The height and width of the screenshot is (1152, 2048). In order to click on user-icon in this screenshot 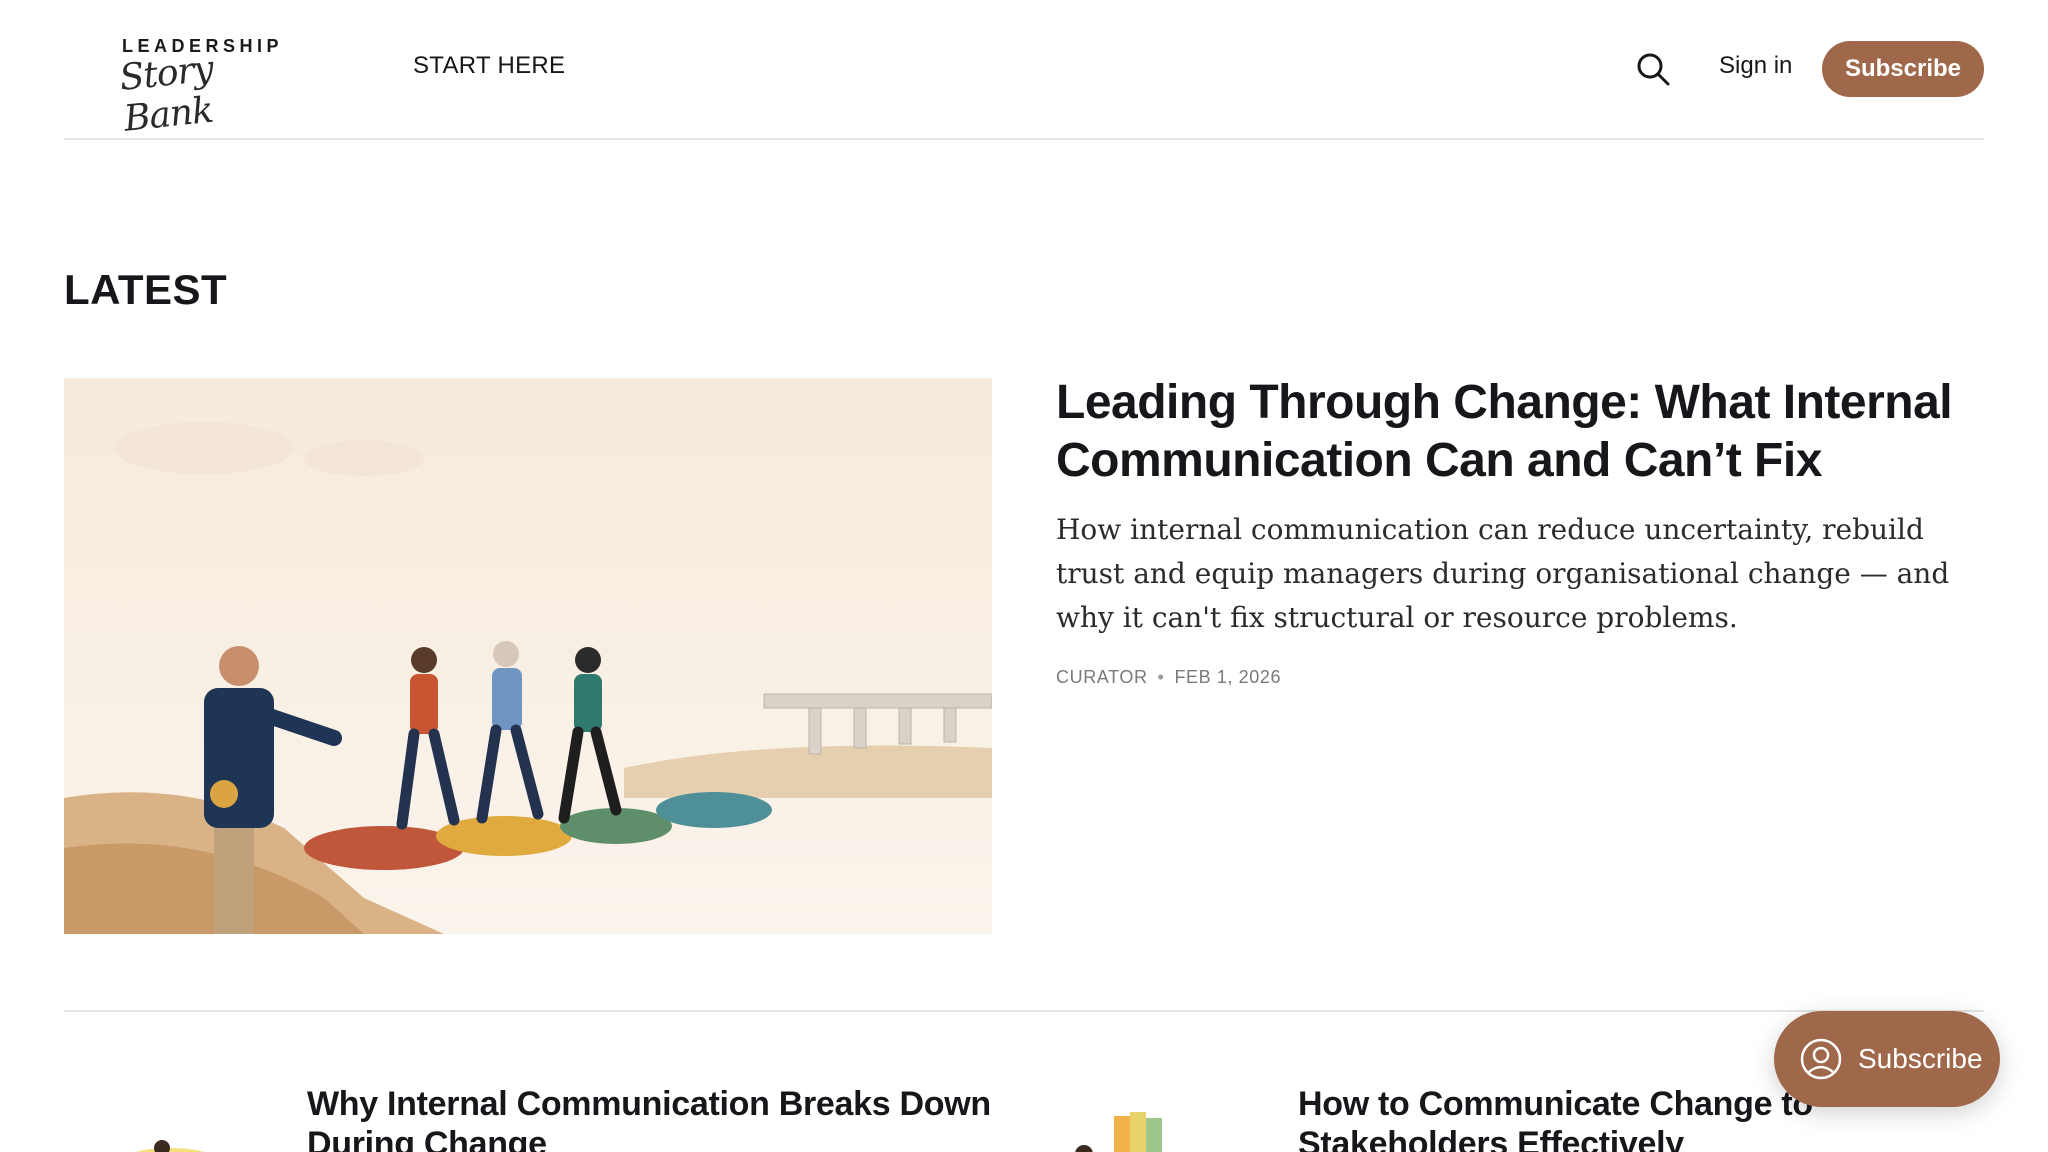, I will do `click(1821, 1059)`.